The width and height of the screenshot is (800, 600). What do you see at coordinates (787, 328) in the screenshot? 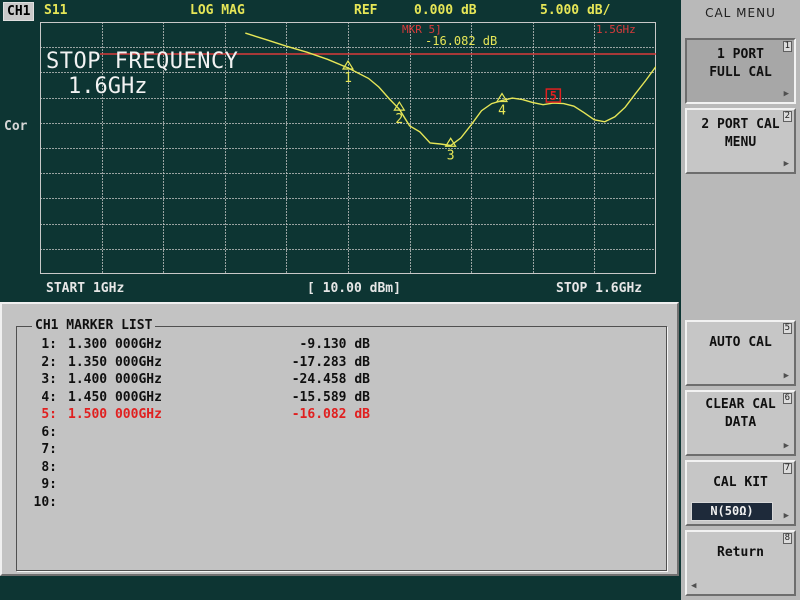
I see `softkey-number: 5` at bounding box center [787, 328].